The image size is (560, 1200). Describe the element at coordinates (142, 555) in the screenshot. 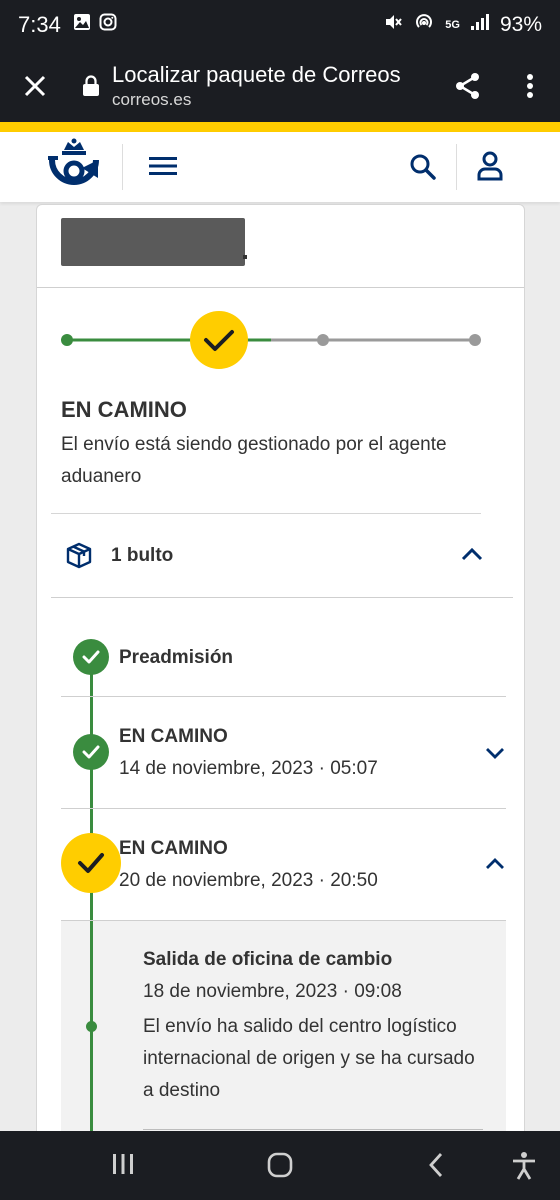

I see `packages-label: 1 bulto` at that location.